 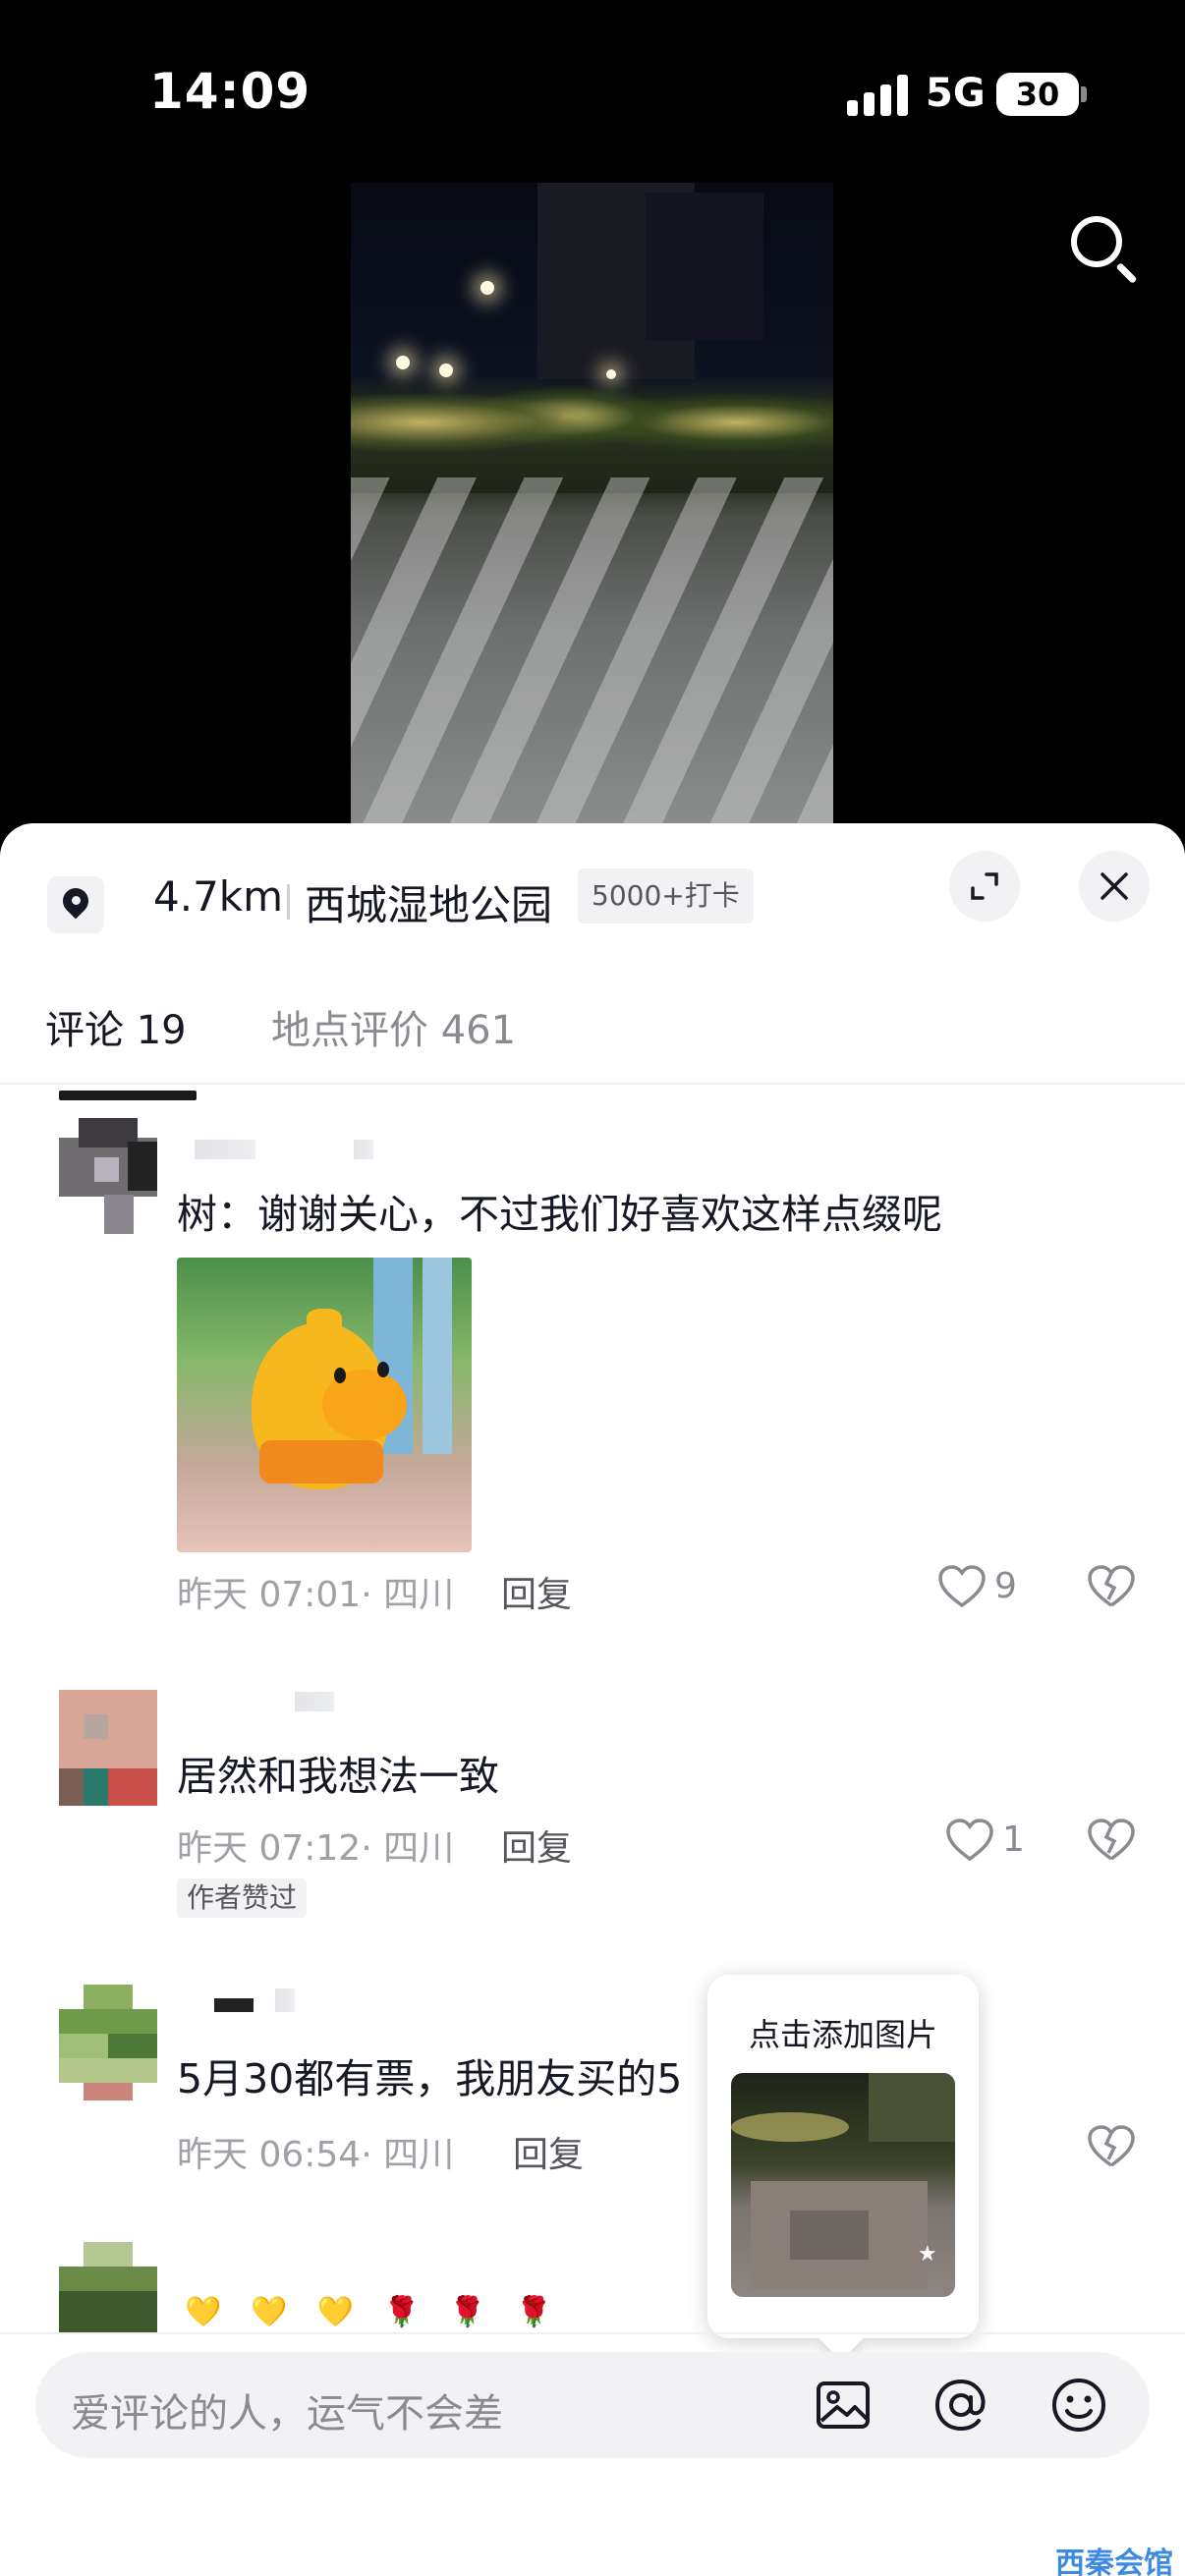 What do you see at coordinates (116, 1026) in the screenshot?
I see `tab-comments: 评论 19` at bounding box center [116, 1026].